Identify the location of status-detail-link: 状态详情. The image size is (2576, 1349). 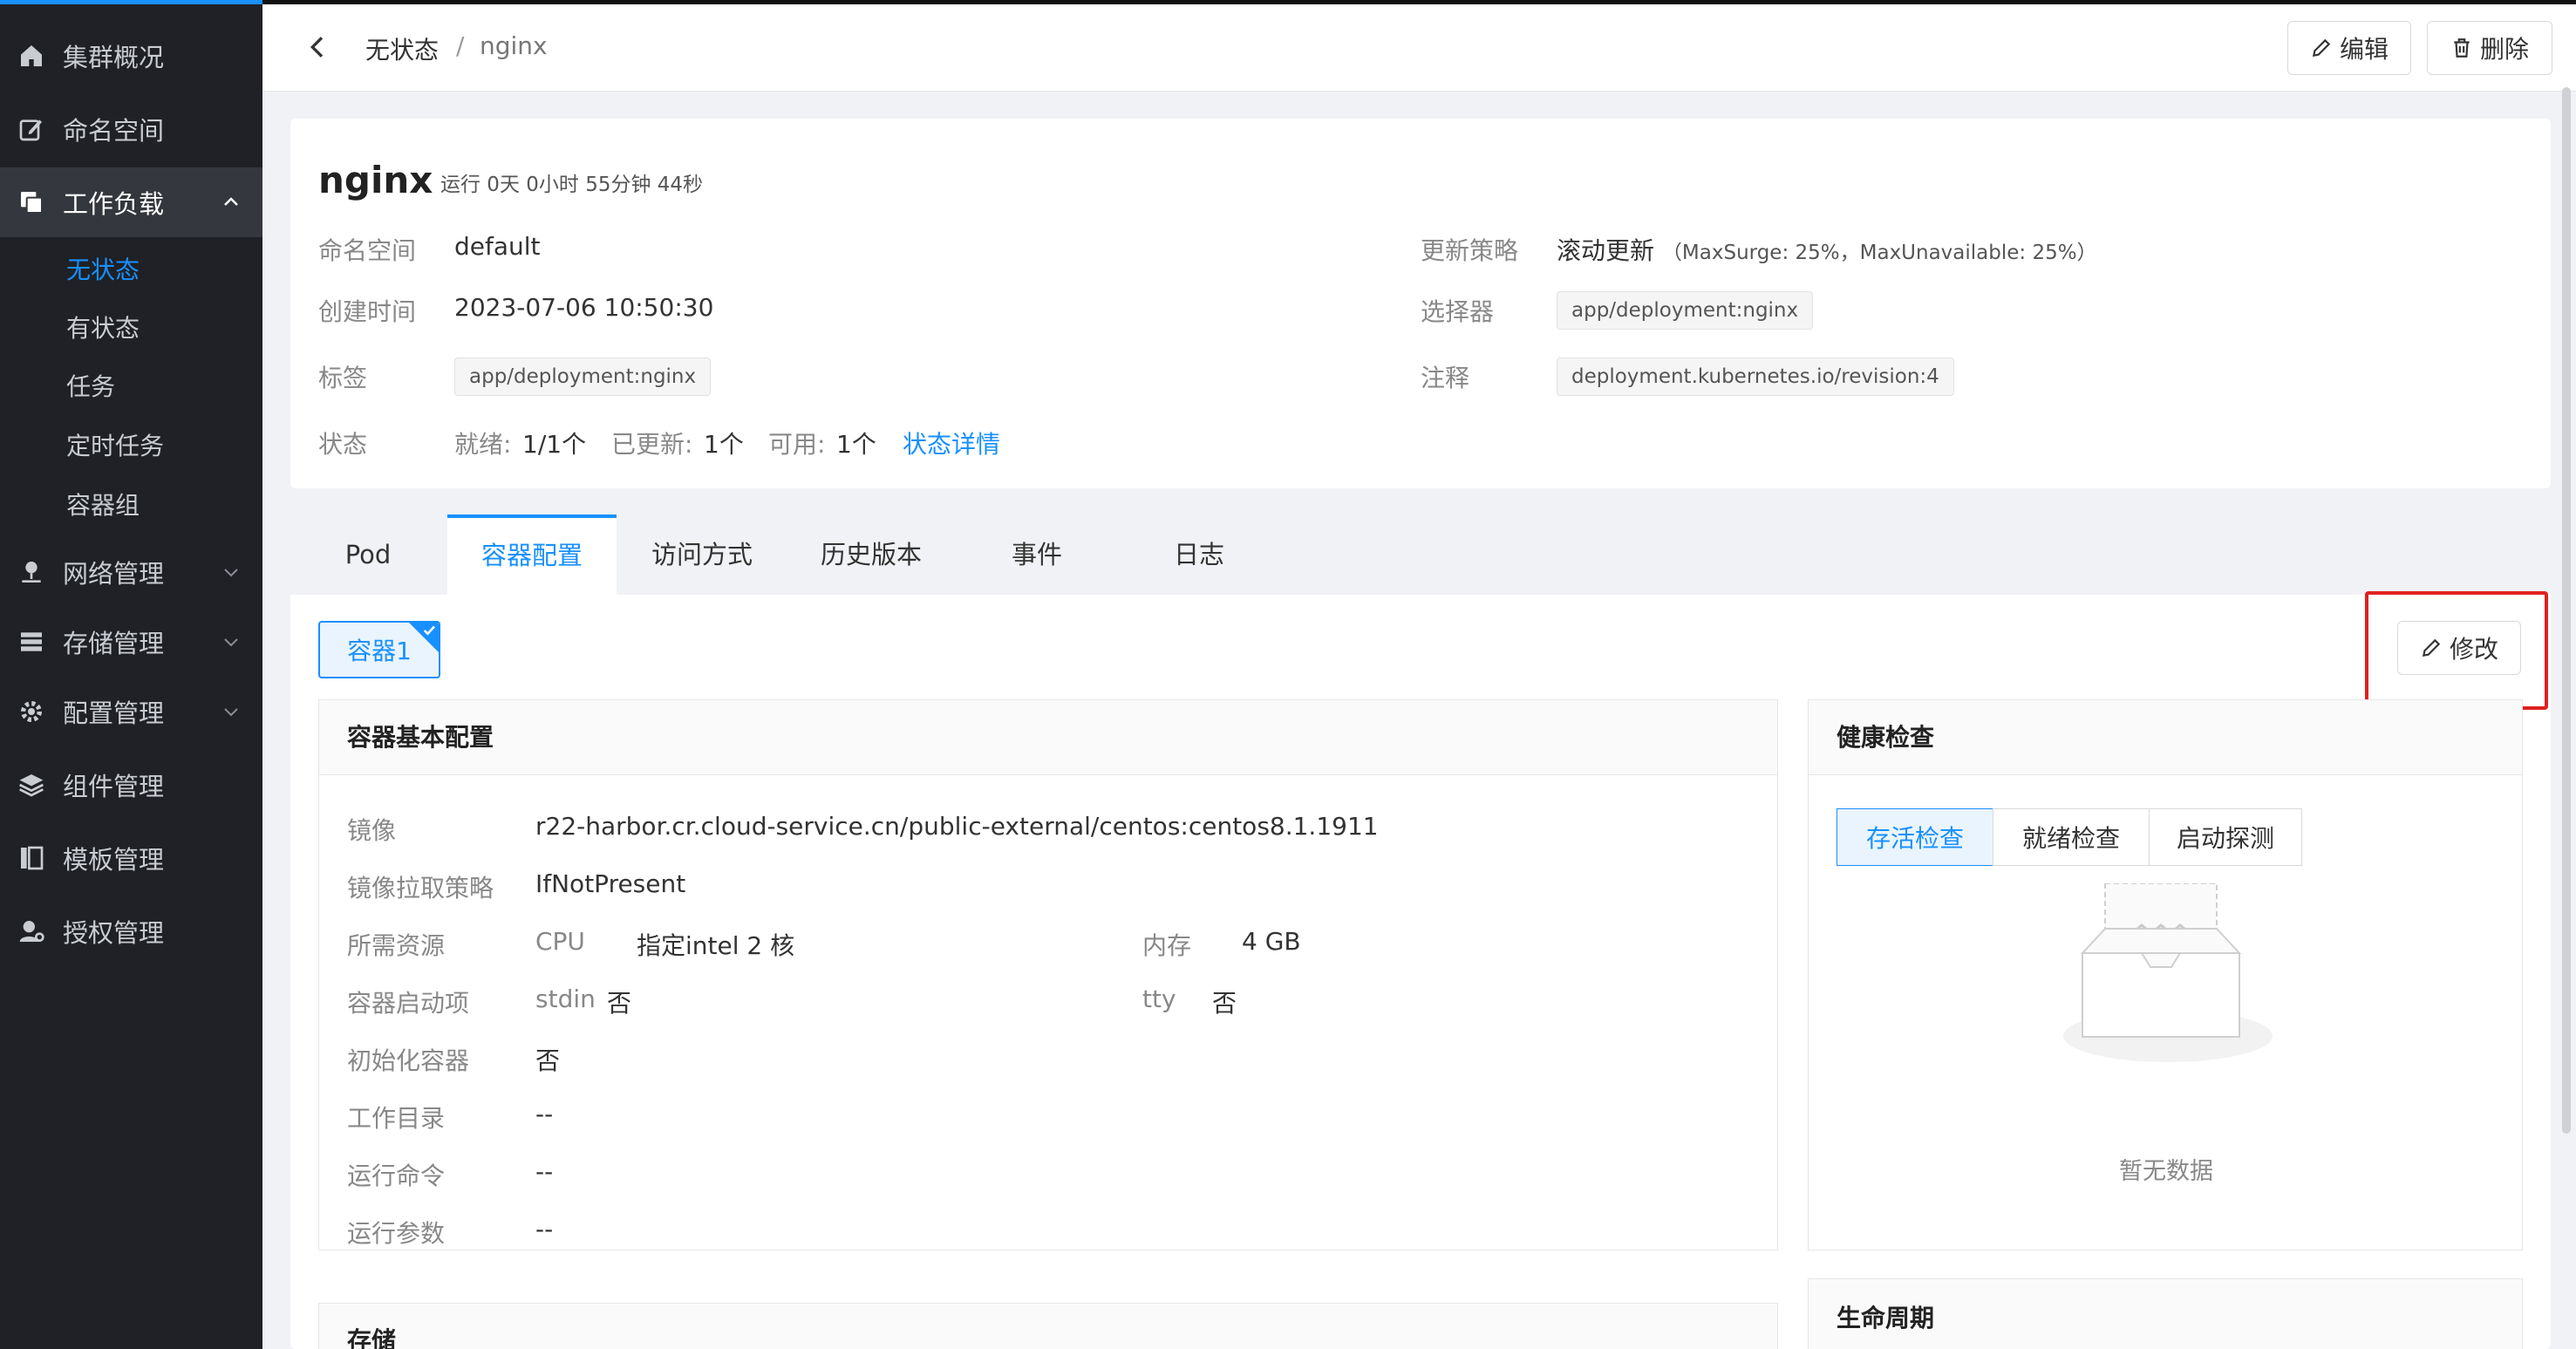
(952, 443).